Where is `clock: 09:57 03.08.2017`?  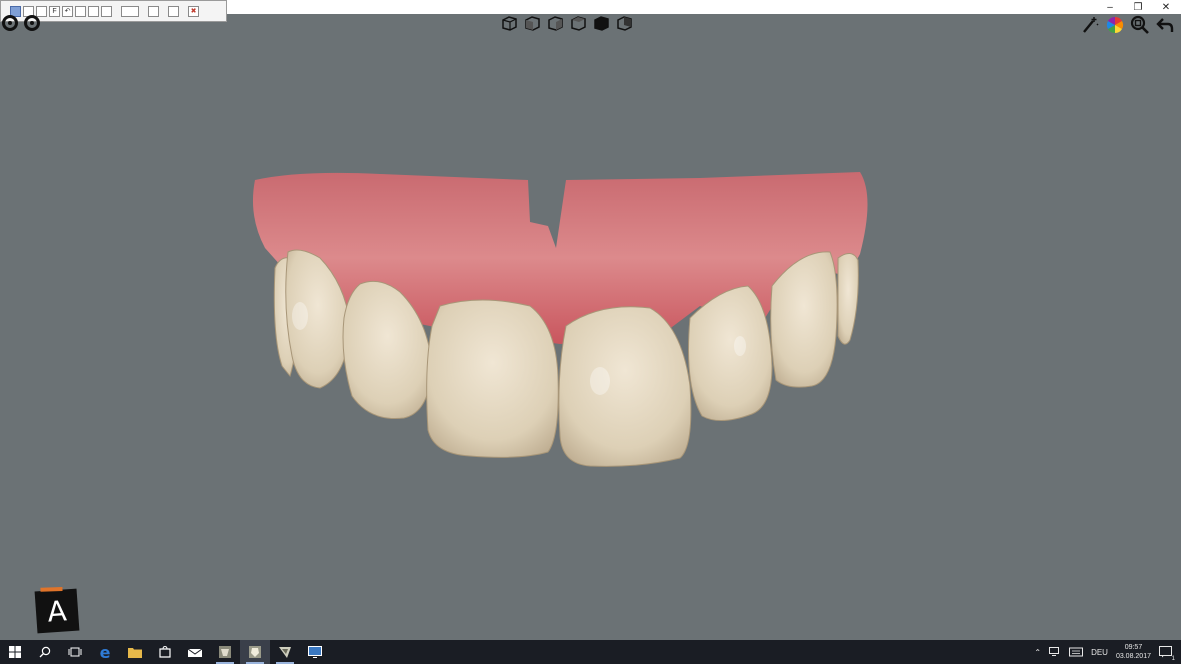
clock: 09:57 03.08.2017 is located at coordinates (1133, 652).